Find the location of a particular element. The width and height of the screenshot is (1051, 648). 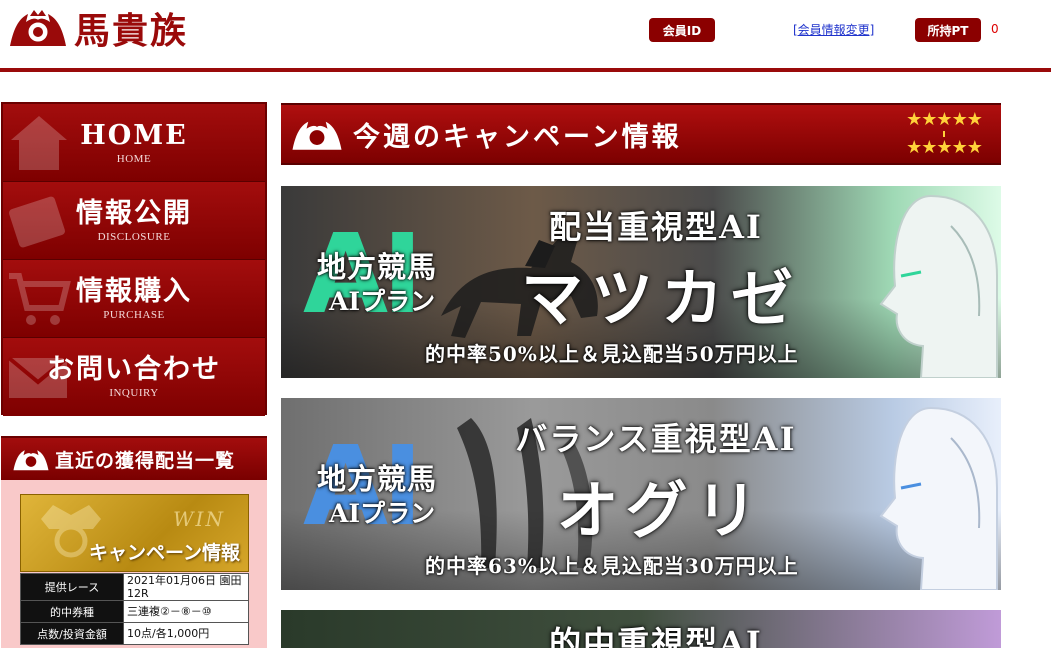

campaign-section-heading: 今週のキャンペーン情報 ★★★★★ ★★★★★ is located at coordinates (641, 134).